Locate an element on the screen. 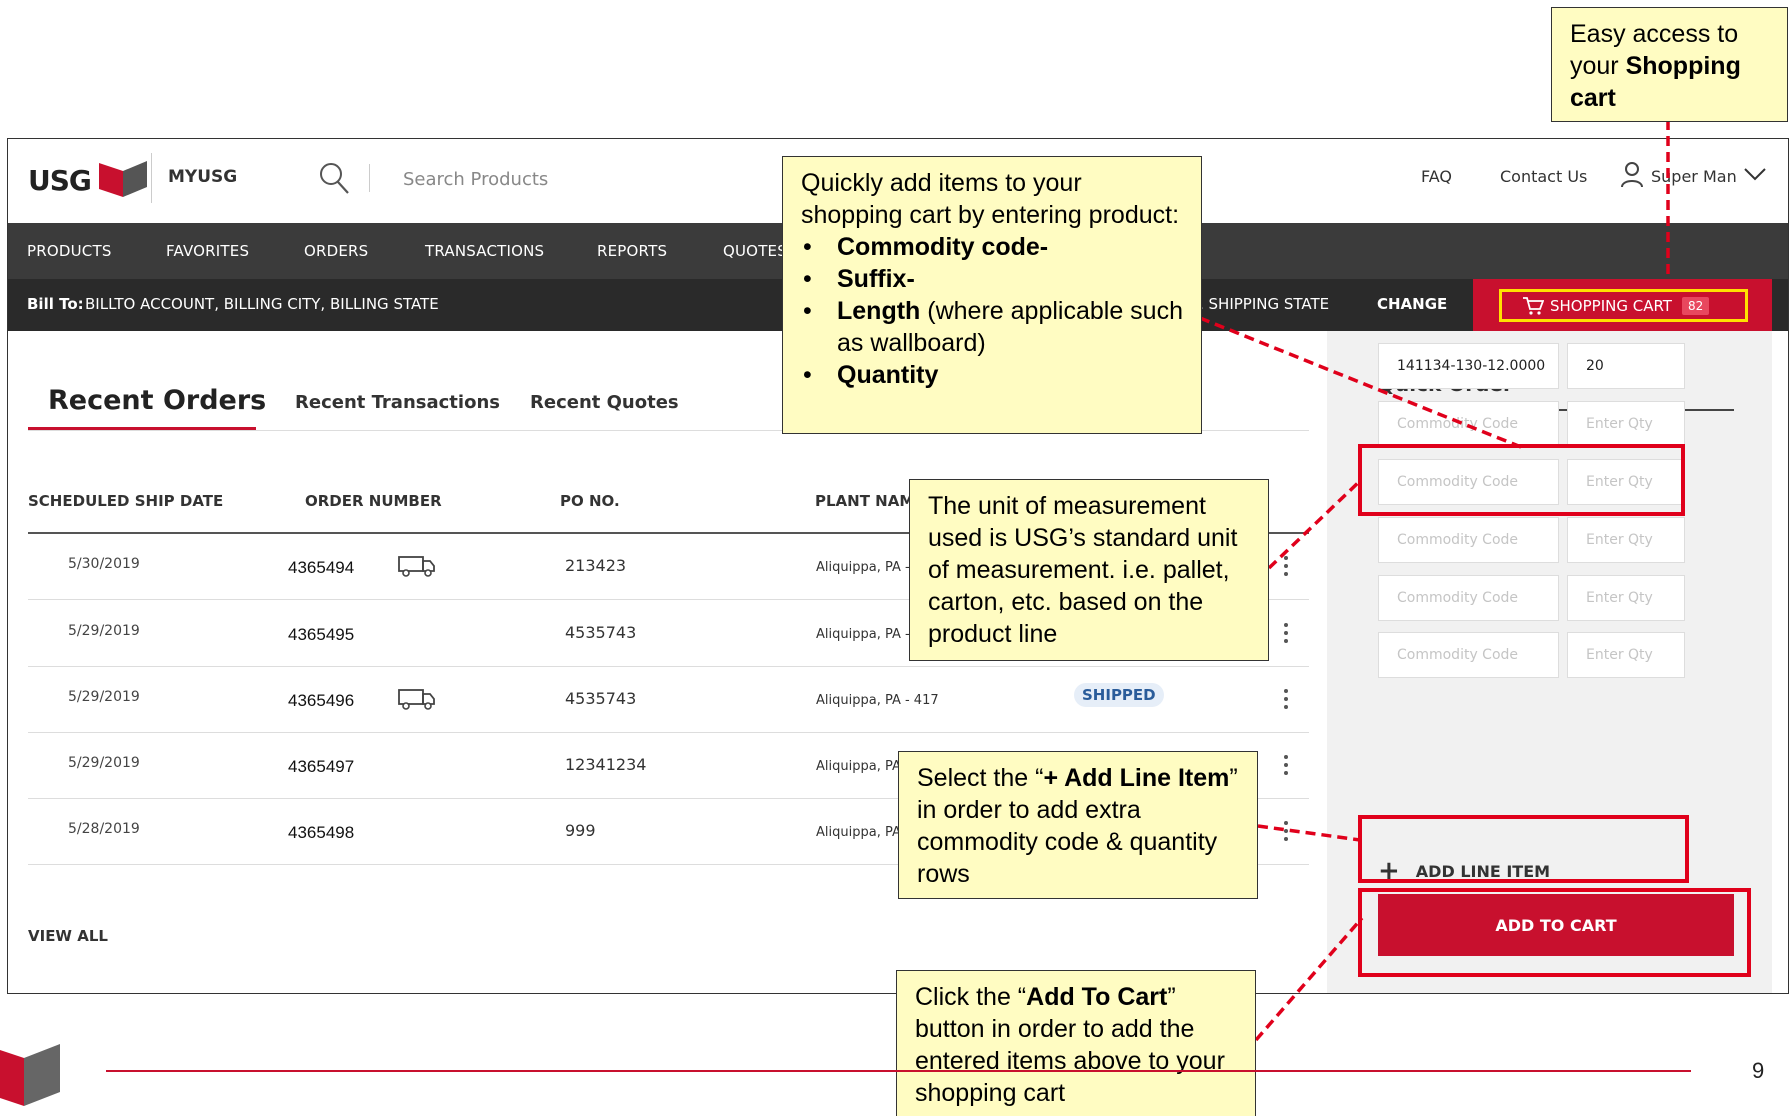  tab-recent-quotes: Recent Quotes is located at coordinates (604, 402).